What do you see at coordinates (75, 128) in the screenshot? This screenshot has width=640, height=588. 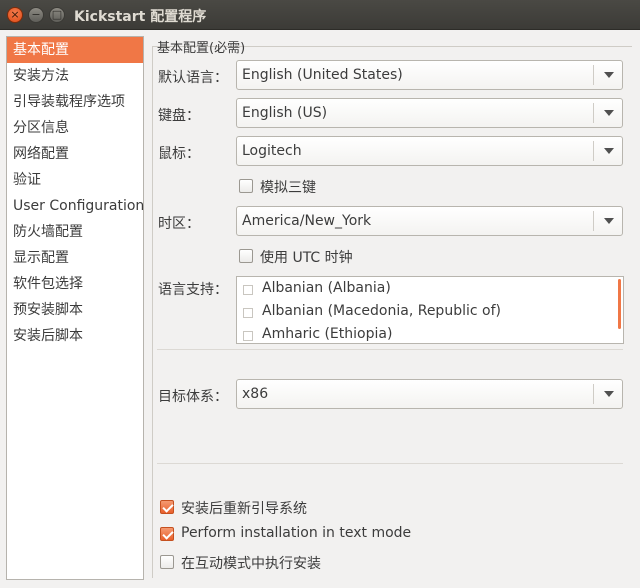 I see `sidebar-item-partition: 分区信息` at bounding box center [75, 128].